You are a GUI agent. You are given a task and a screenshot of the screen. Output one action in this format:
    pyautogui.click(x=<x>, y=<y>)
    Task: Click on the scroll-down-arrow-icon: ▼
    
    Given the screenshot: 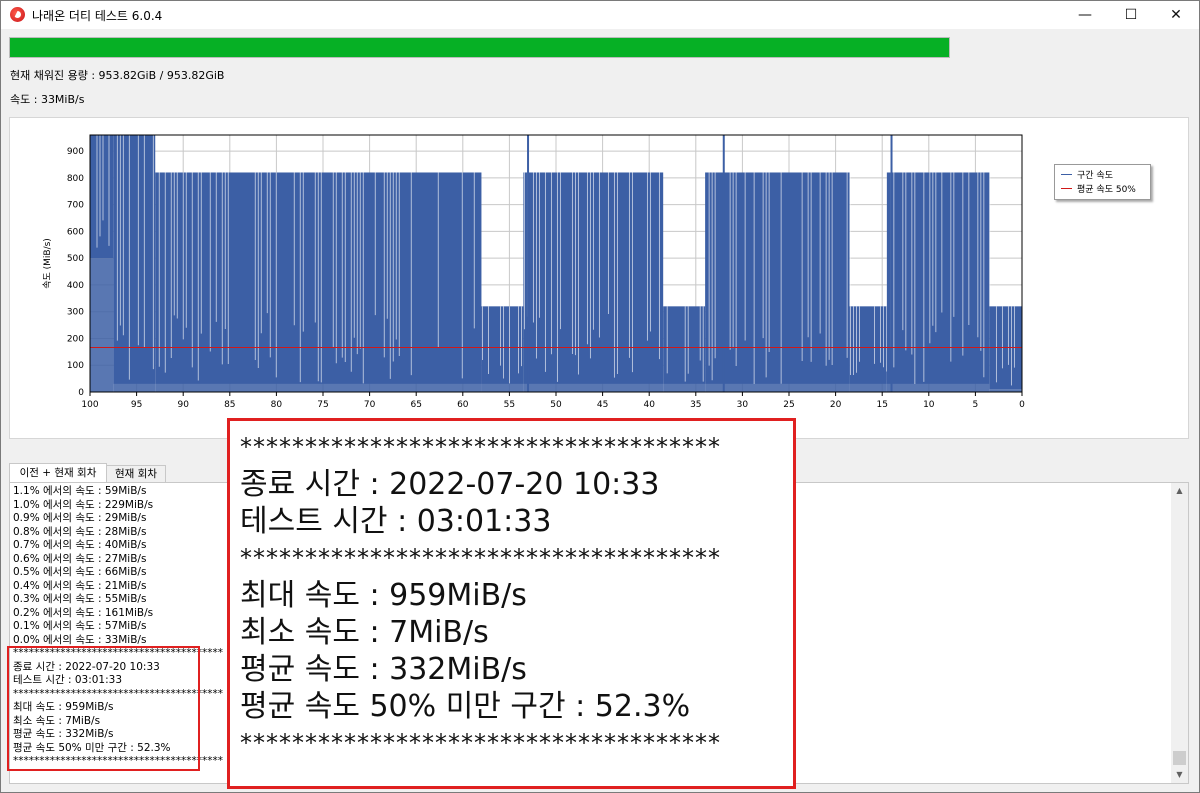 What is the action you would take?
    pyautogui.click(x=1179, y=775)
    